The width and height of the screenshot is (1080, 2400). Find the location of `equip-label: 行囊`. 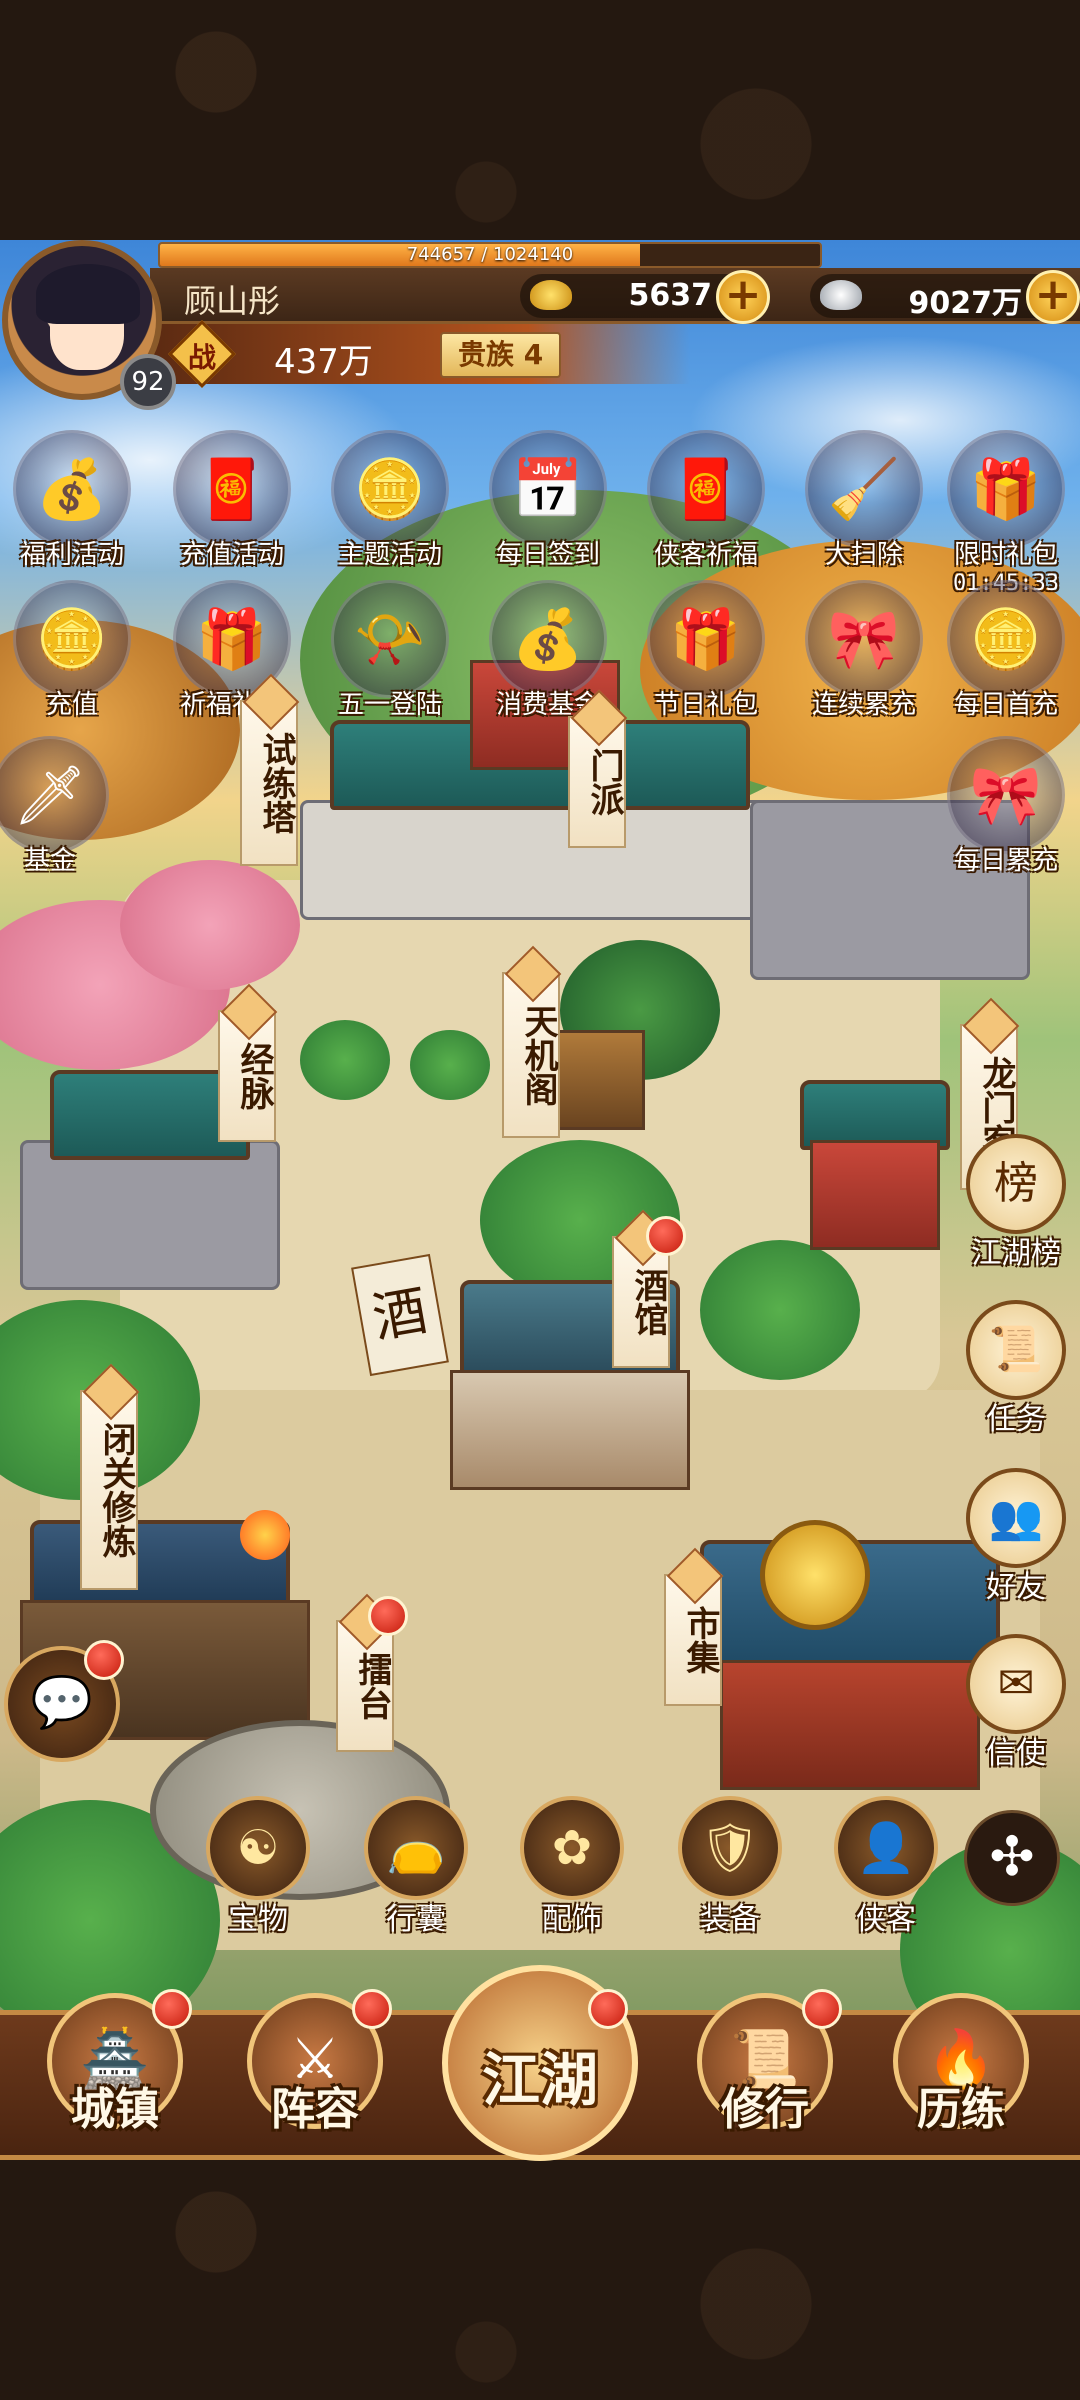

equip-label: 行囊 is located at coordinates (416, 1919).